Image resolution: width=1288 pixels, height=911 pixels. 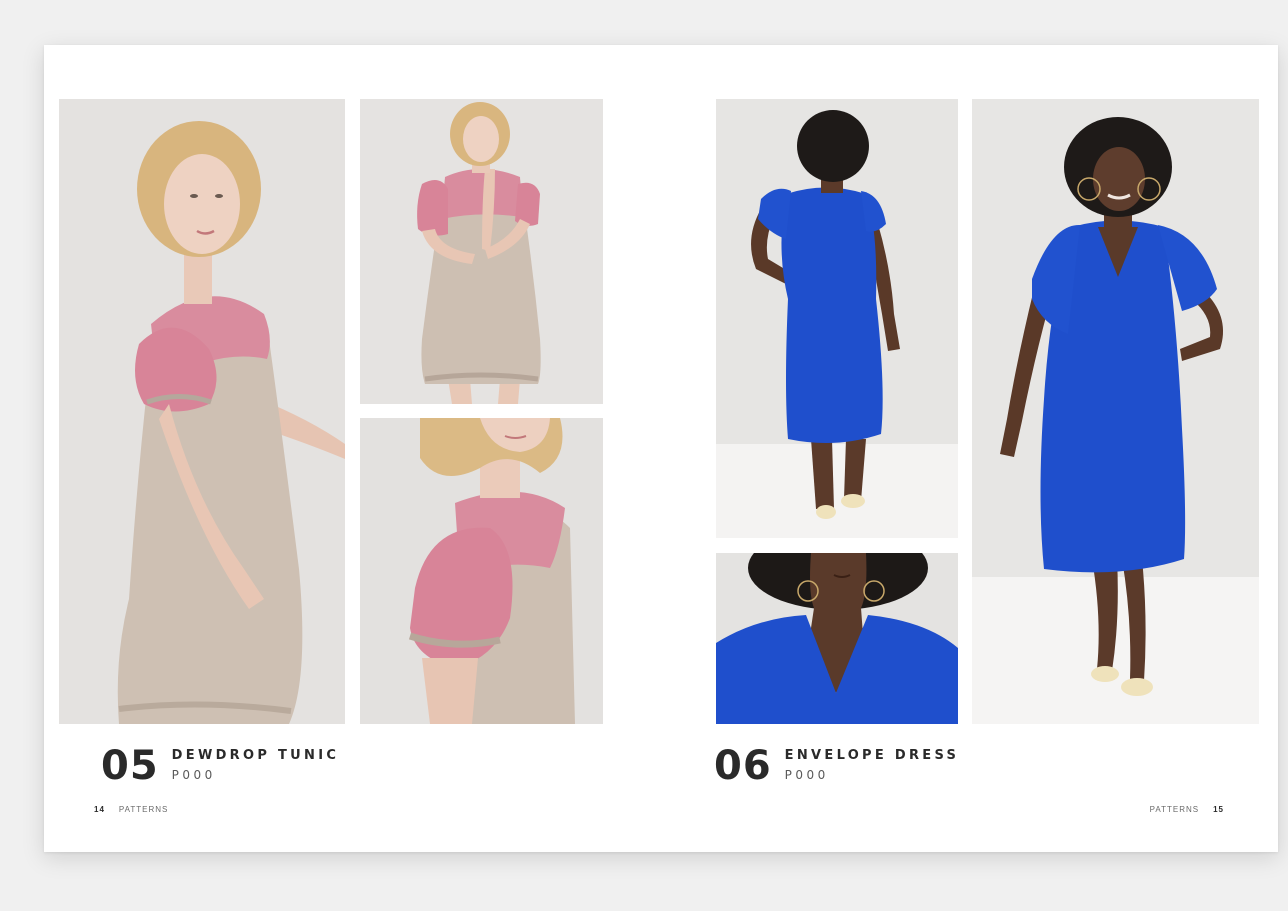 I want to click on right-page-folio: PATTERNS 15, so click(x=1187, y=809).